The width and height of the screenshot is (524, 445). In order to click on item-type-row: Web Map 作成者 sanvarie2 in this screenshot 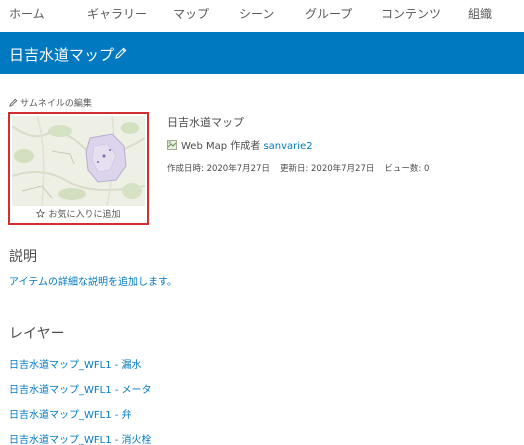, I will do `click(240, 144)`.